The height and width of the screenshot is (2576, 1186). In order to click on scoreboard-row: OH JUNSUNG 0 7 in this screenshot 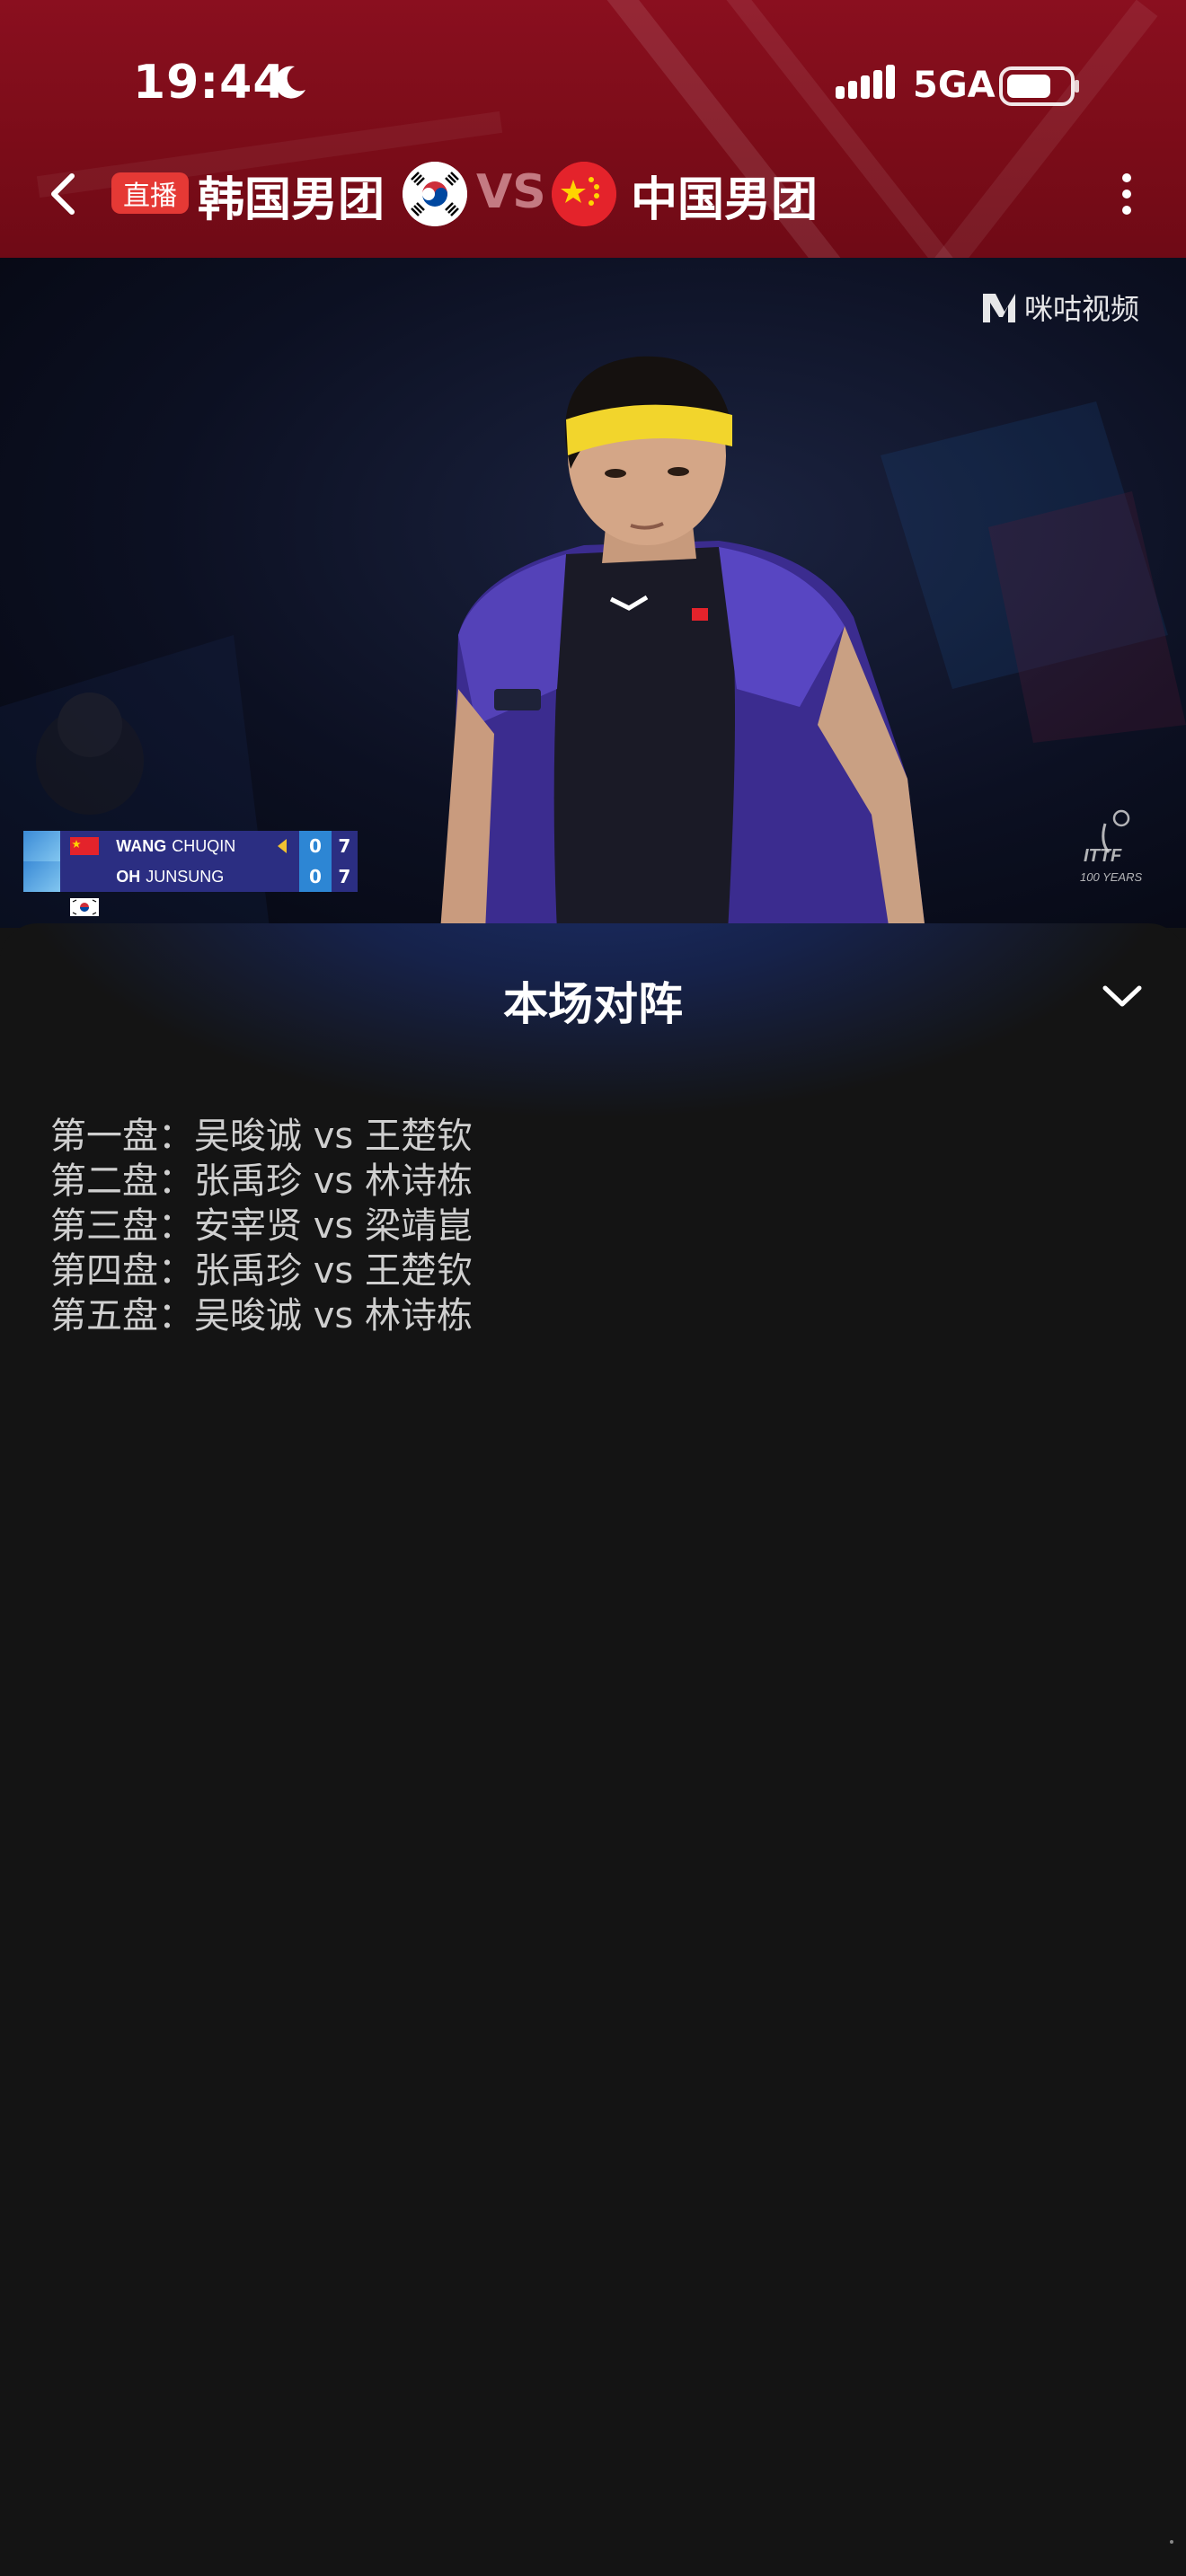, I will do `click(190, 888)`.